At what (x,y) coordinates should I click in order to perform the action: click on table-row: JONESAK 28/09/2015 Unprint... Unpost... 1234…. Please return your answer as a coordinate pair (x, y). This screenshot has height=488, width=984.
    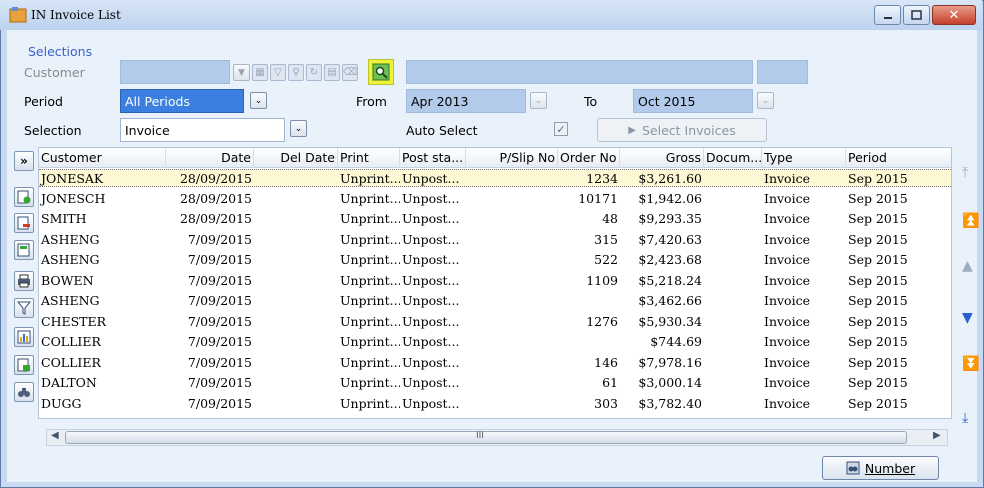
    Looking at the image, I should click on (495, 178).